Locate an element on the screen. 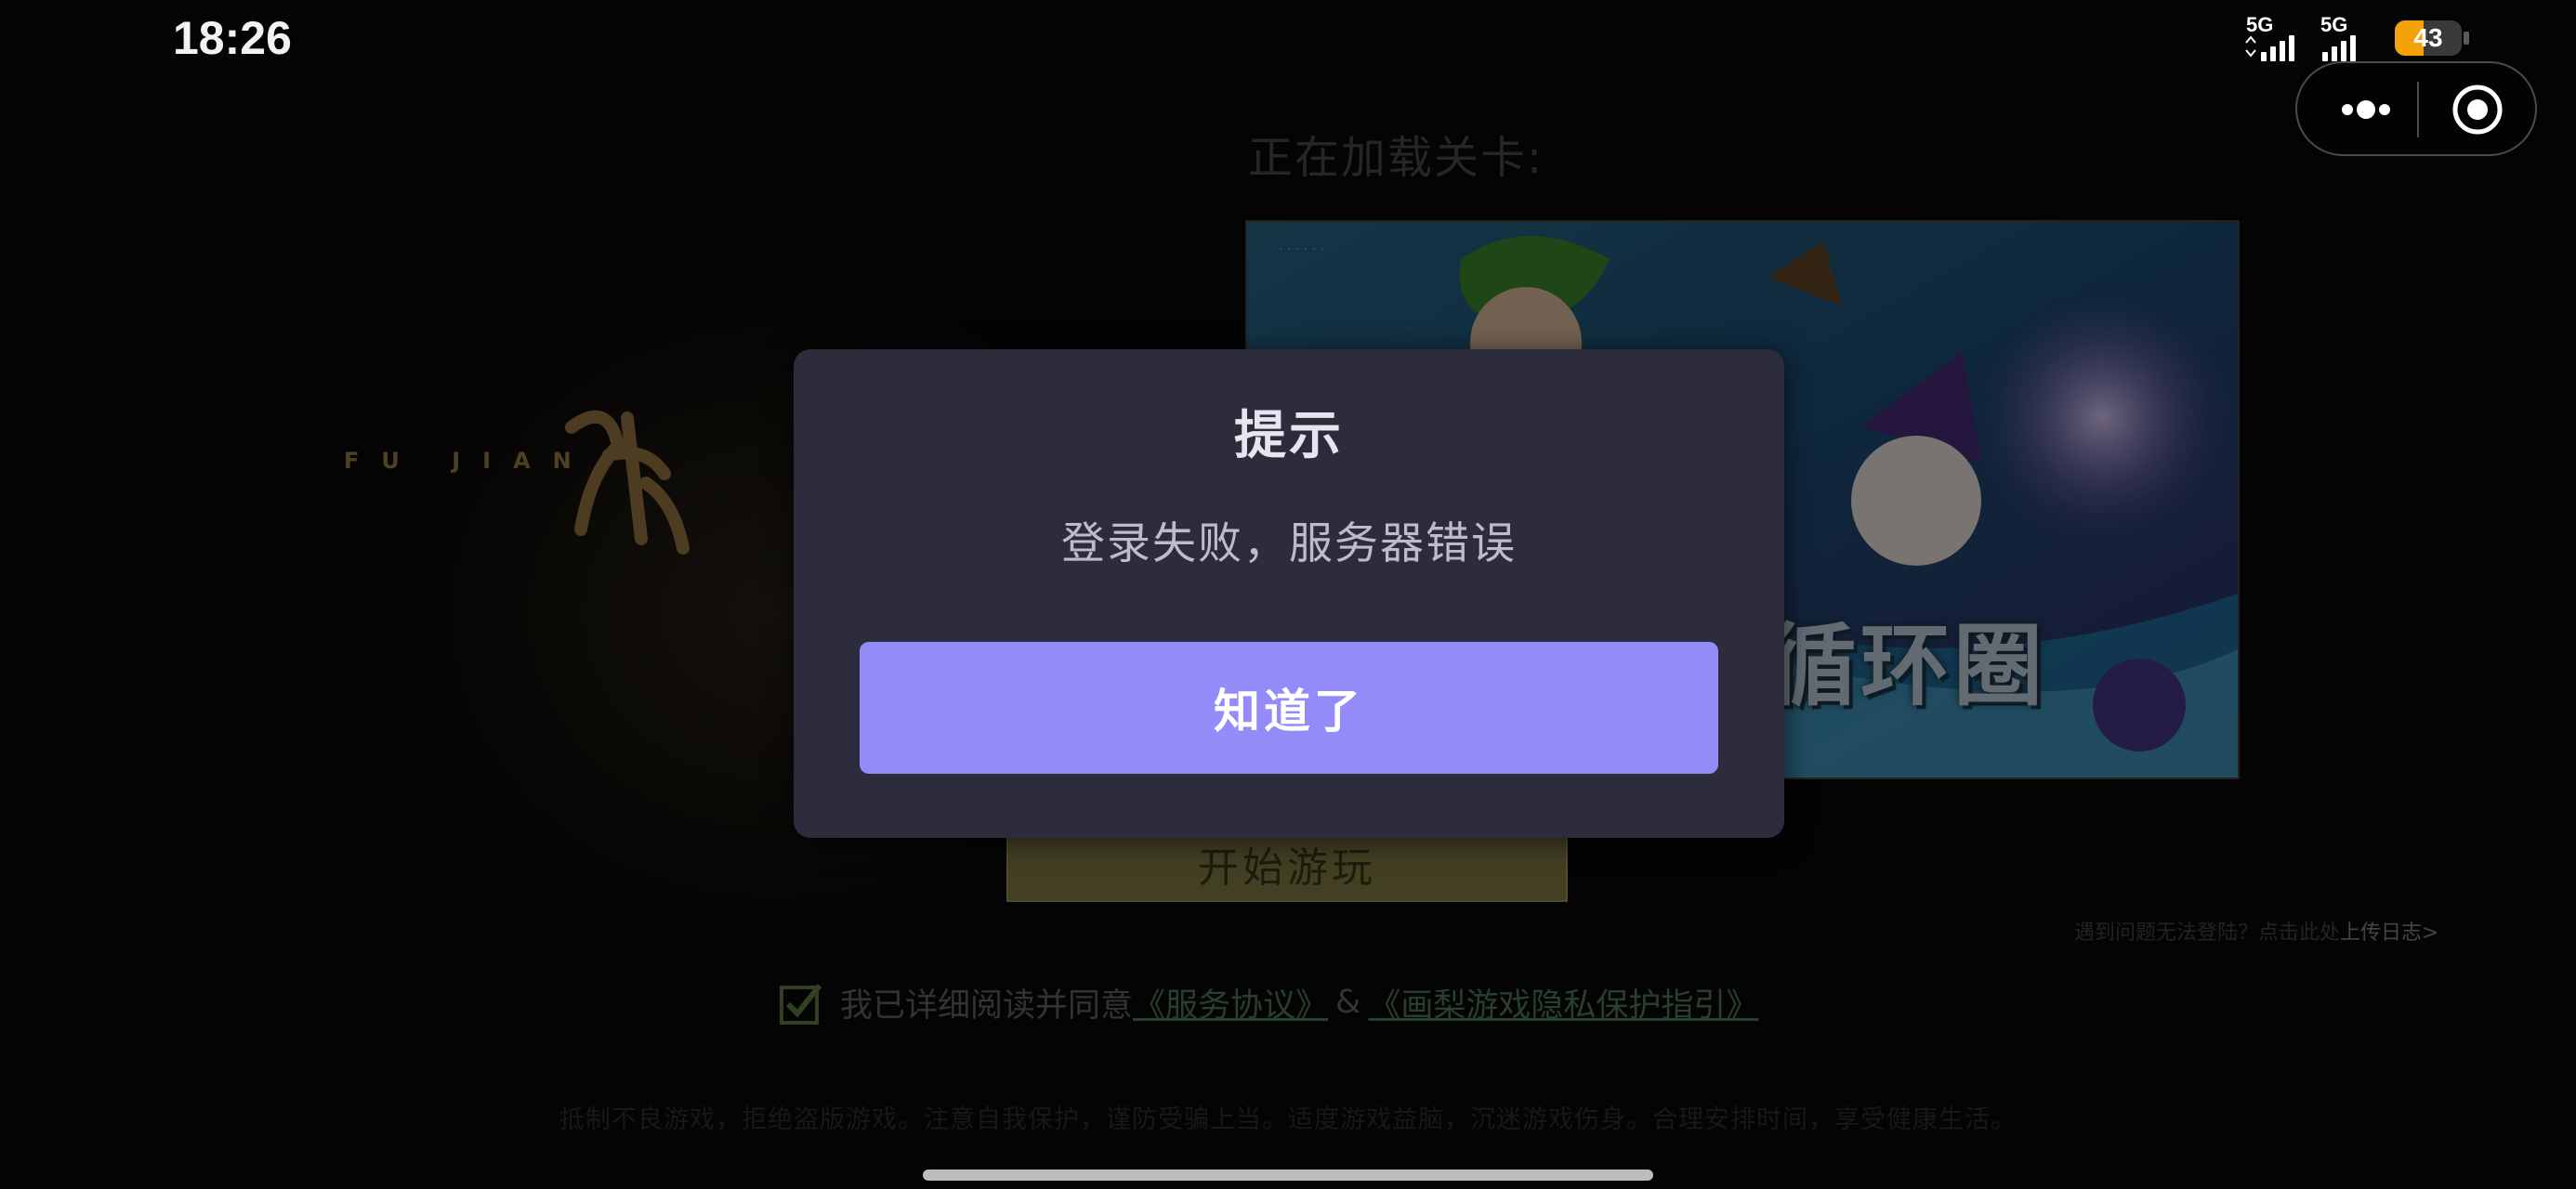 The image size is (2576, 1189). dialog-confirm-button: 知道了 is located at coordinates (1289, 708).